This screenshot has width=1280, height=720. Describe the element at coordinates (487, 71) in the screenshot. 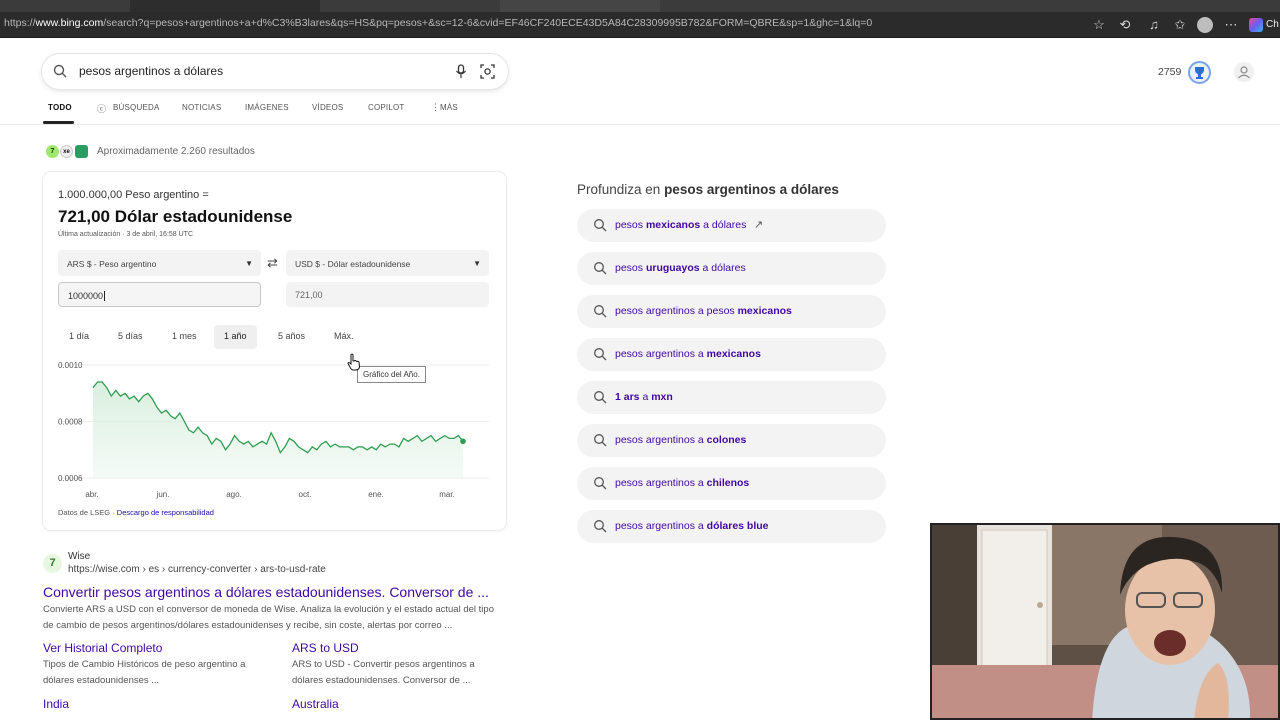

I see `visual-search-icon` at that location.